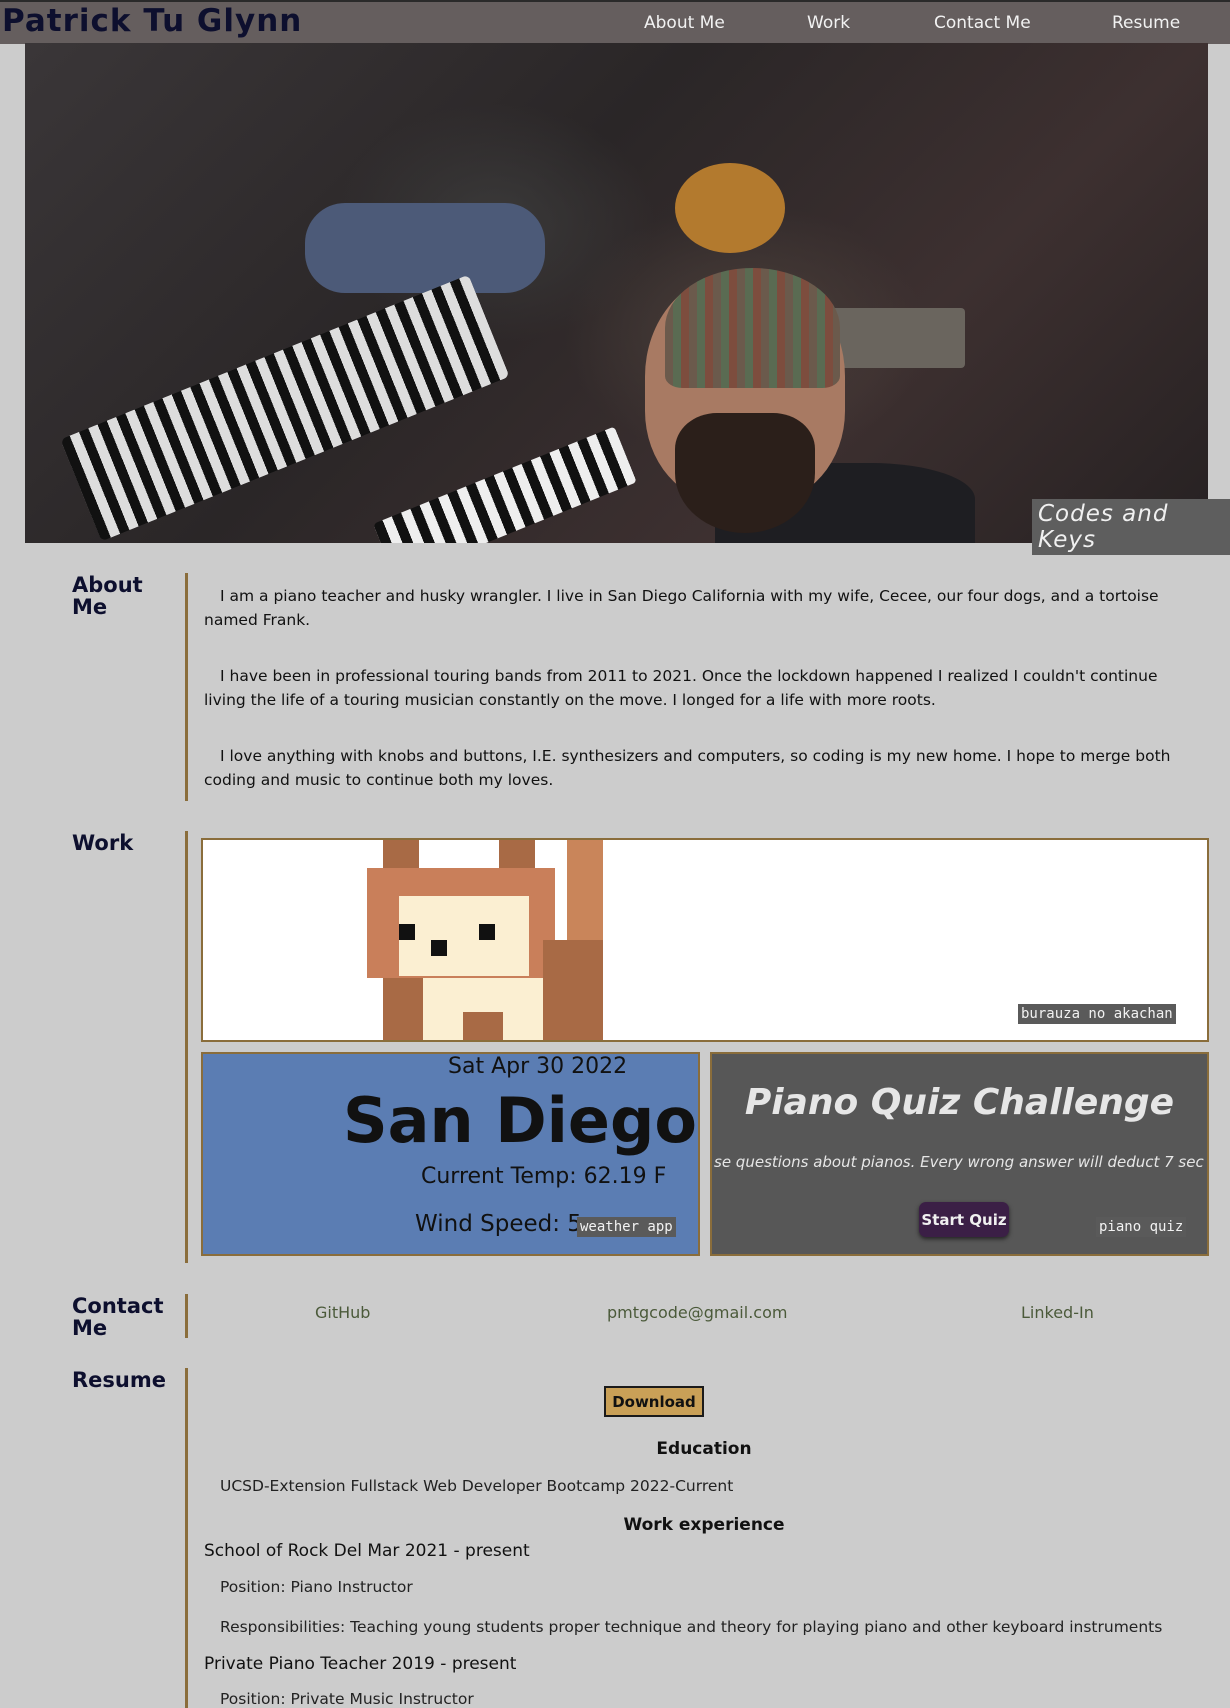 This screenshot has width=1230, height=1708. What do you see at coordinates (704, 1449) in the screenshot?
I see `education-heading: Education` at bounding box center [704, 1449].